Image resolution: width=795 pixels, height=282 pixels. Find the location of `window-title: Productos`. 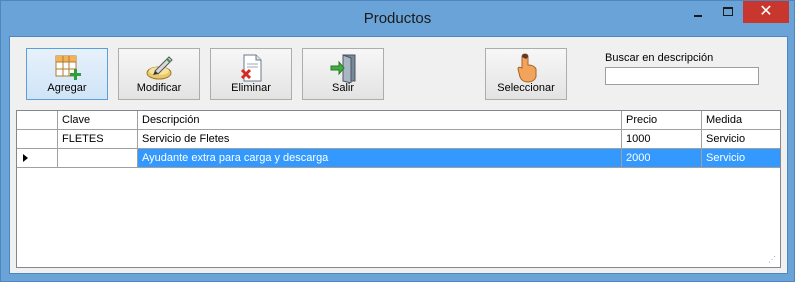

window-title: Productos is located at coordinates (397, 18).